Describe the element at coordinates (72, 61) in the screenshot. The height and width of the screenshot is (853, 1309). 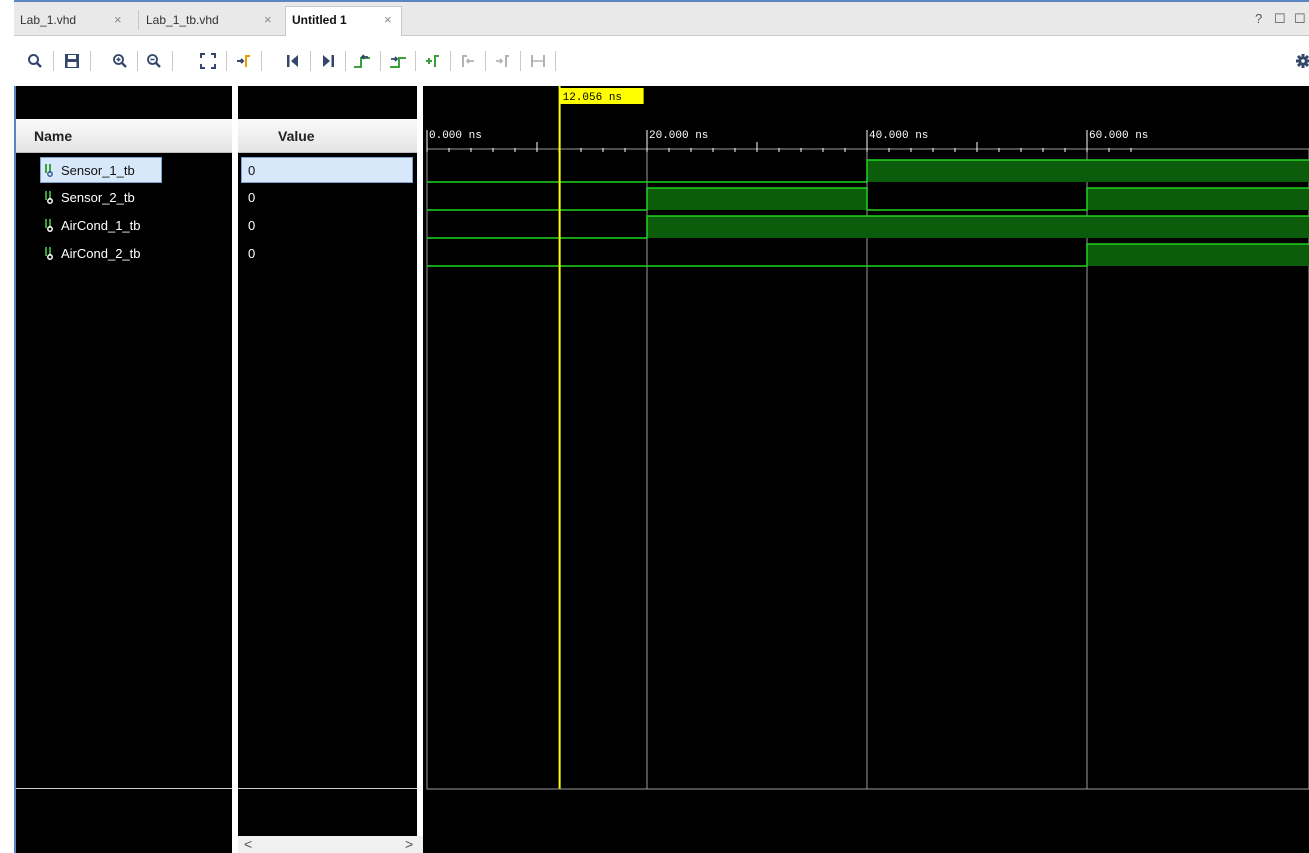
I see `save-icon` at that location.